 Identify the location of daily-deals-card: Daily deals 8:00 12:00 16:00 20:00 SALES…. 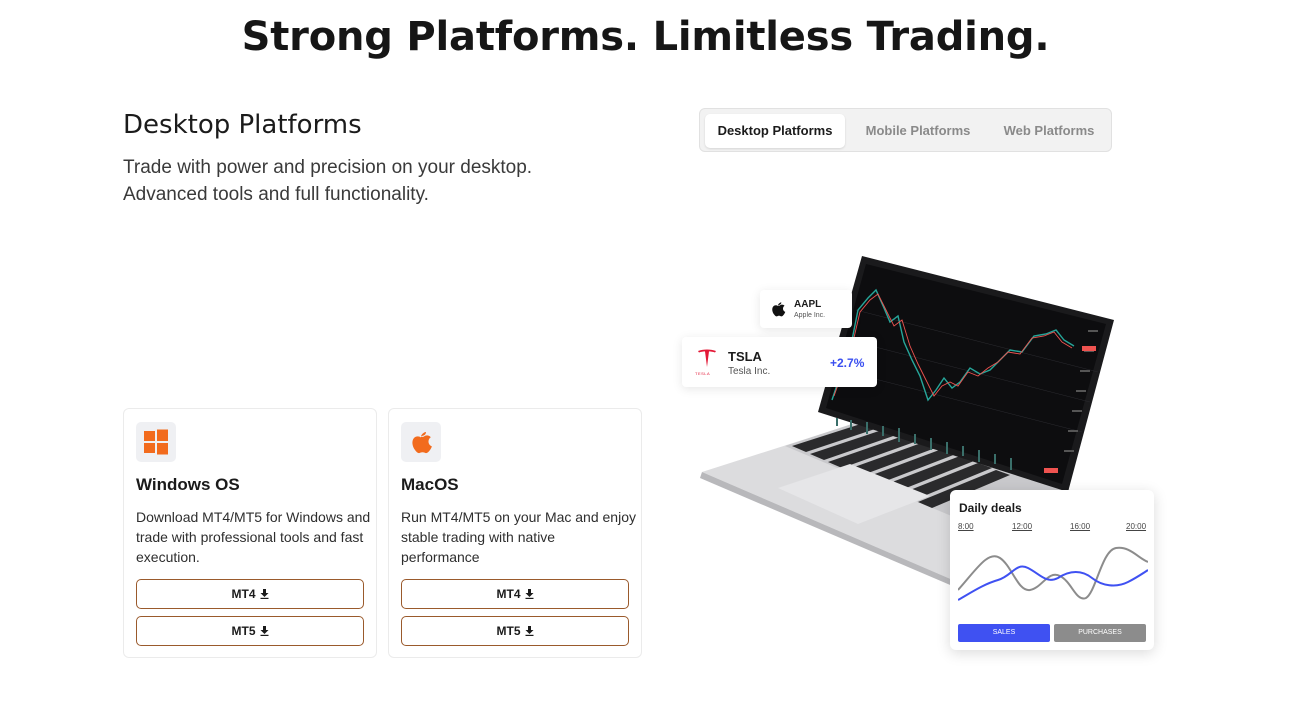
(1052, 570).